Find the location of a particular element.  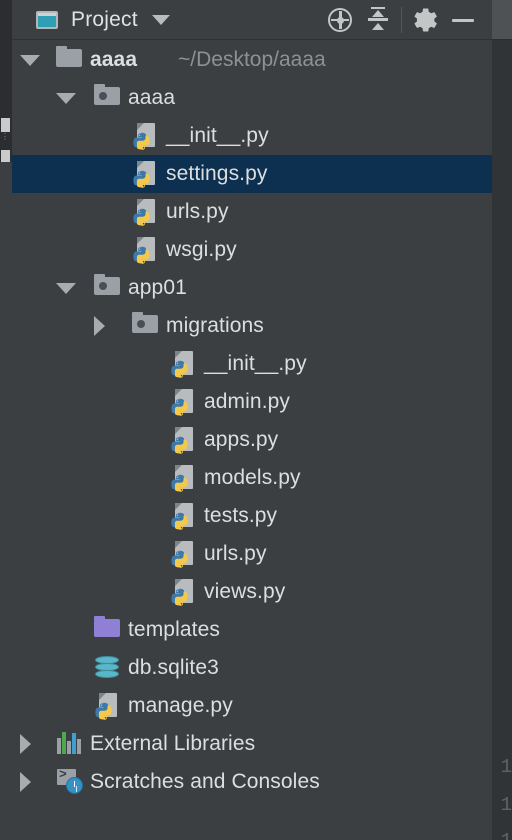

tree-row-label: admin.py is located at coordinates (247, 401).